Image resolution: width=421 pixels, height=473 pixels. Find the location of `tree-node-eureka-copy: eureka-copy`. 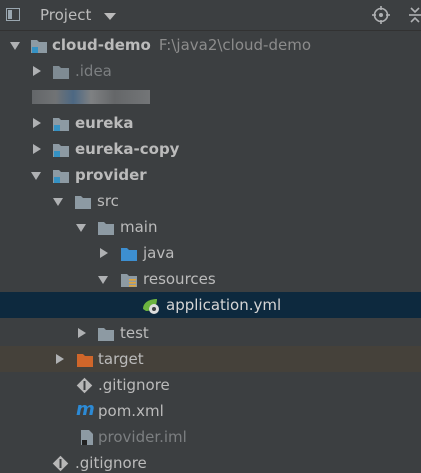

tree-node-eureka-copy: eureka-copy is located at coordinates (210, 149).